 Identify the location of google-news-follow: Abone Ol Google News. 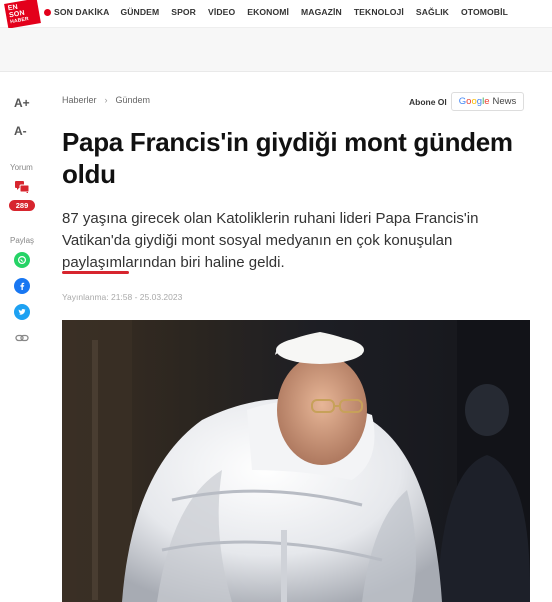
(467, 101).